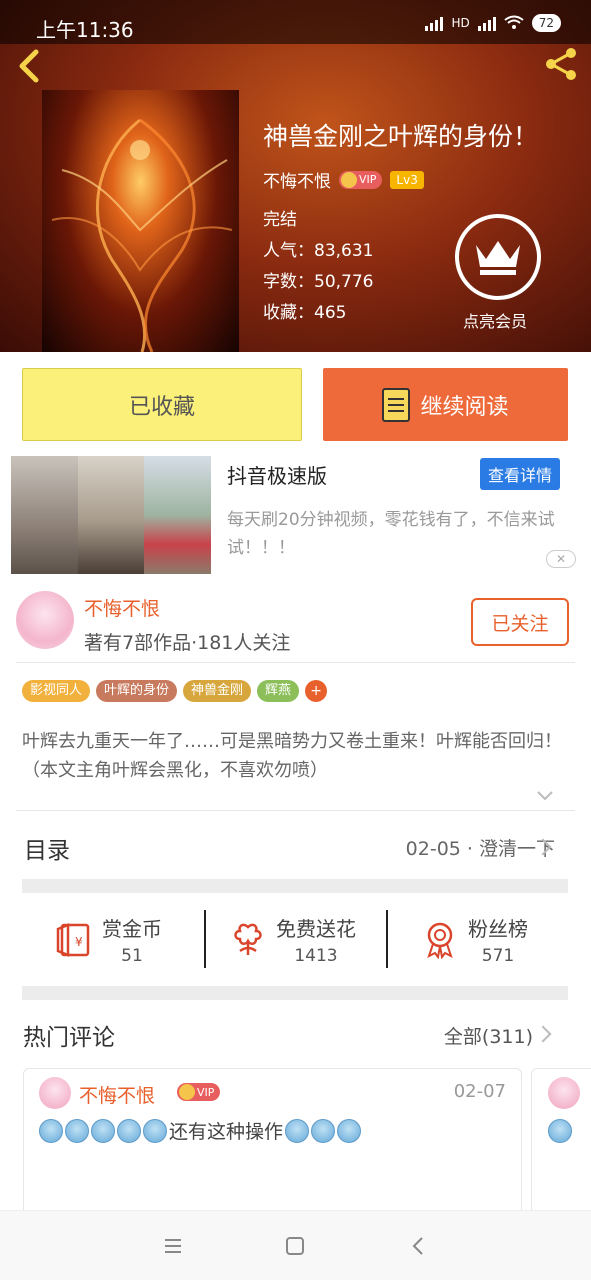 Image resolution: width=591 pixels, height=1280 pixels. What do you see at coordinates (494, 321) in the screenshot?
I see `member-label: 点亮会员` at bounding box center [494, 321].